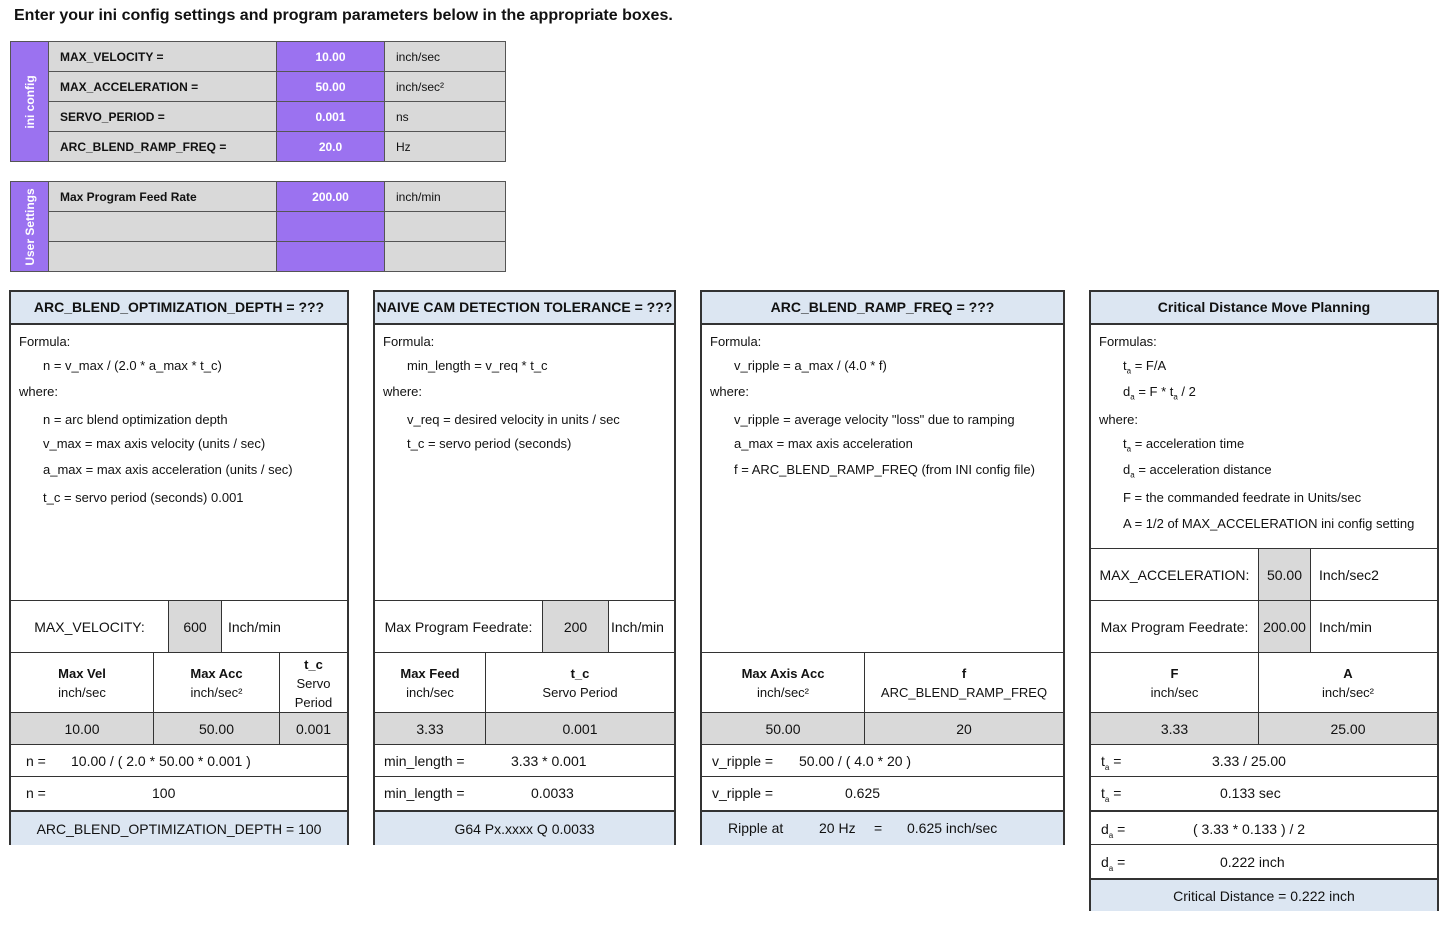 Image resolution: width=1452 pixels, height=926 pixels. What do you see at coordinates (330, 146) in the screenshot?
I see `arc-blend-ramp-freq-input: 20.0` at bounding box center [330, 146].